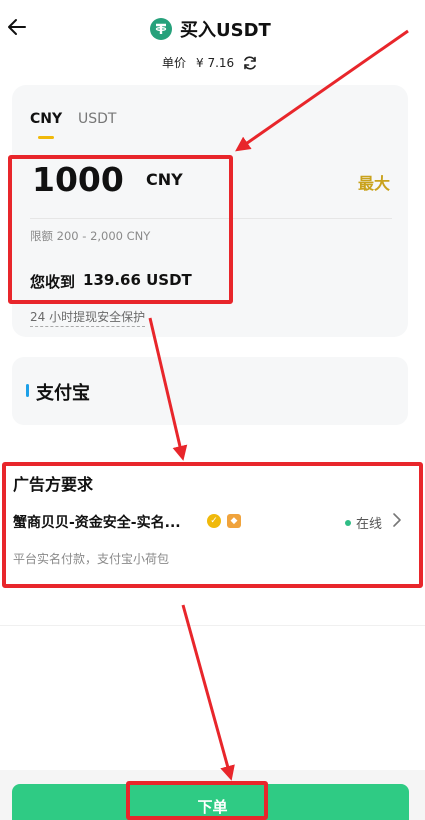  What do you see at coordinates (374, 182) in the screenshot?
I see `max-button: 最大` at bounding box center [374, 182].